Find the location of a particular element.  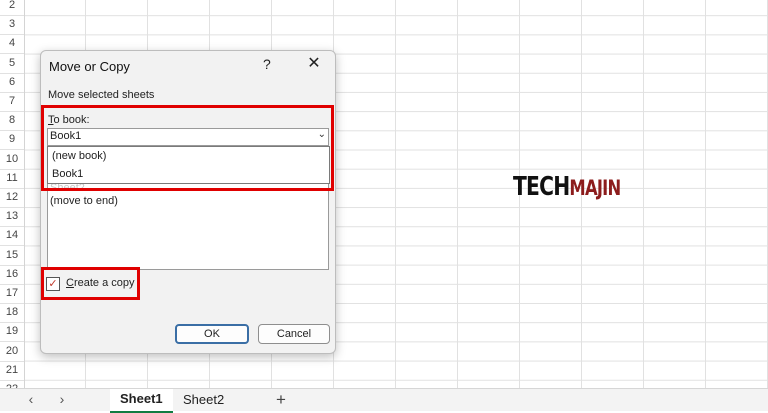

create-copy-label-text: reate a copy is located at coordinates (104, 283).